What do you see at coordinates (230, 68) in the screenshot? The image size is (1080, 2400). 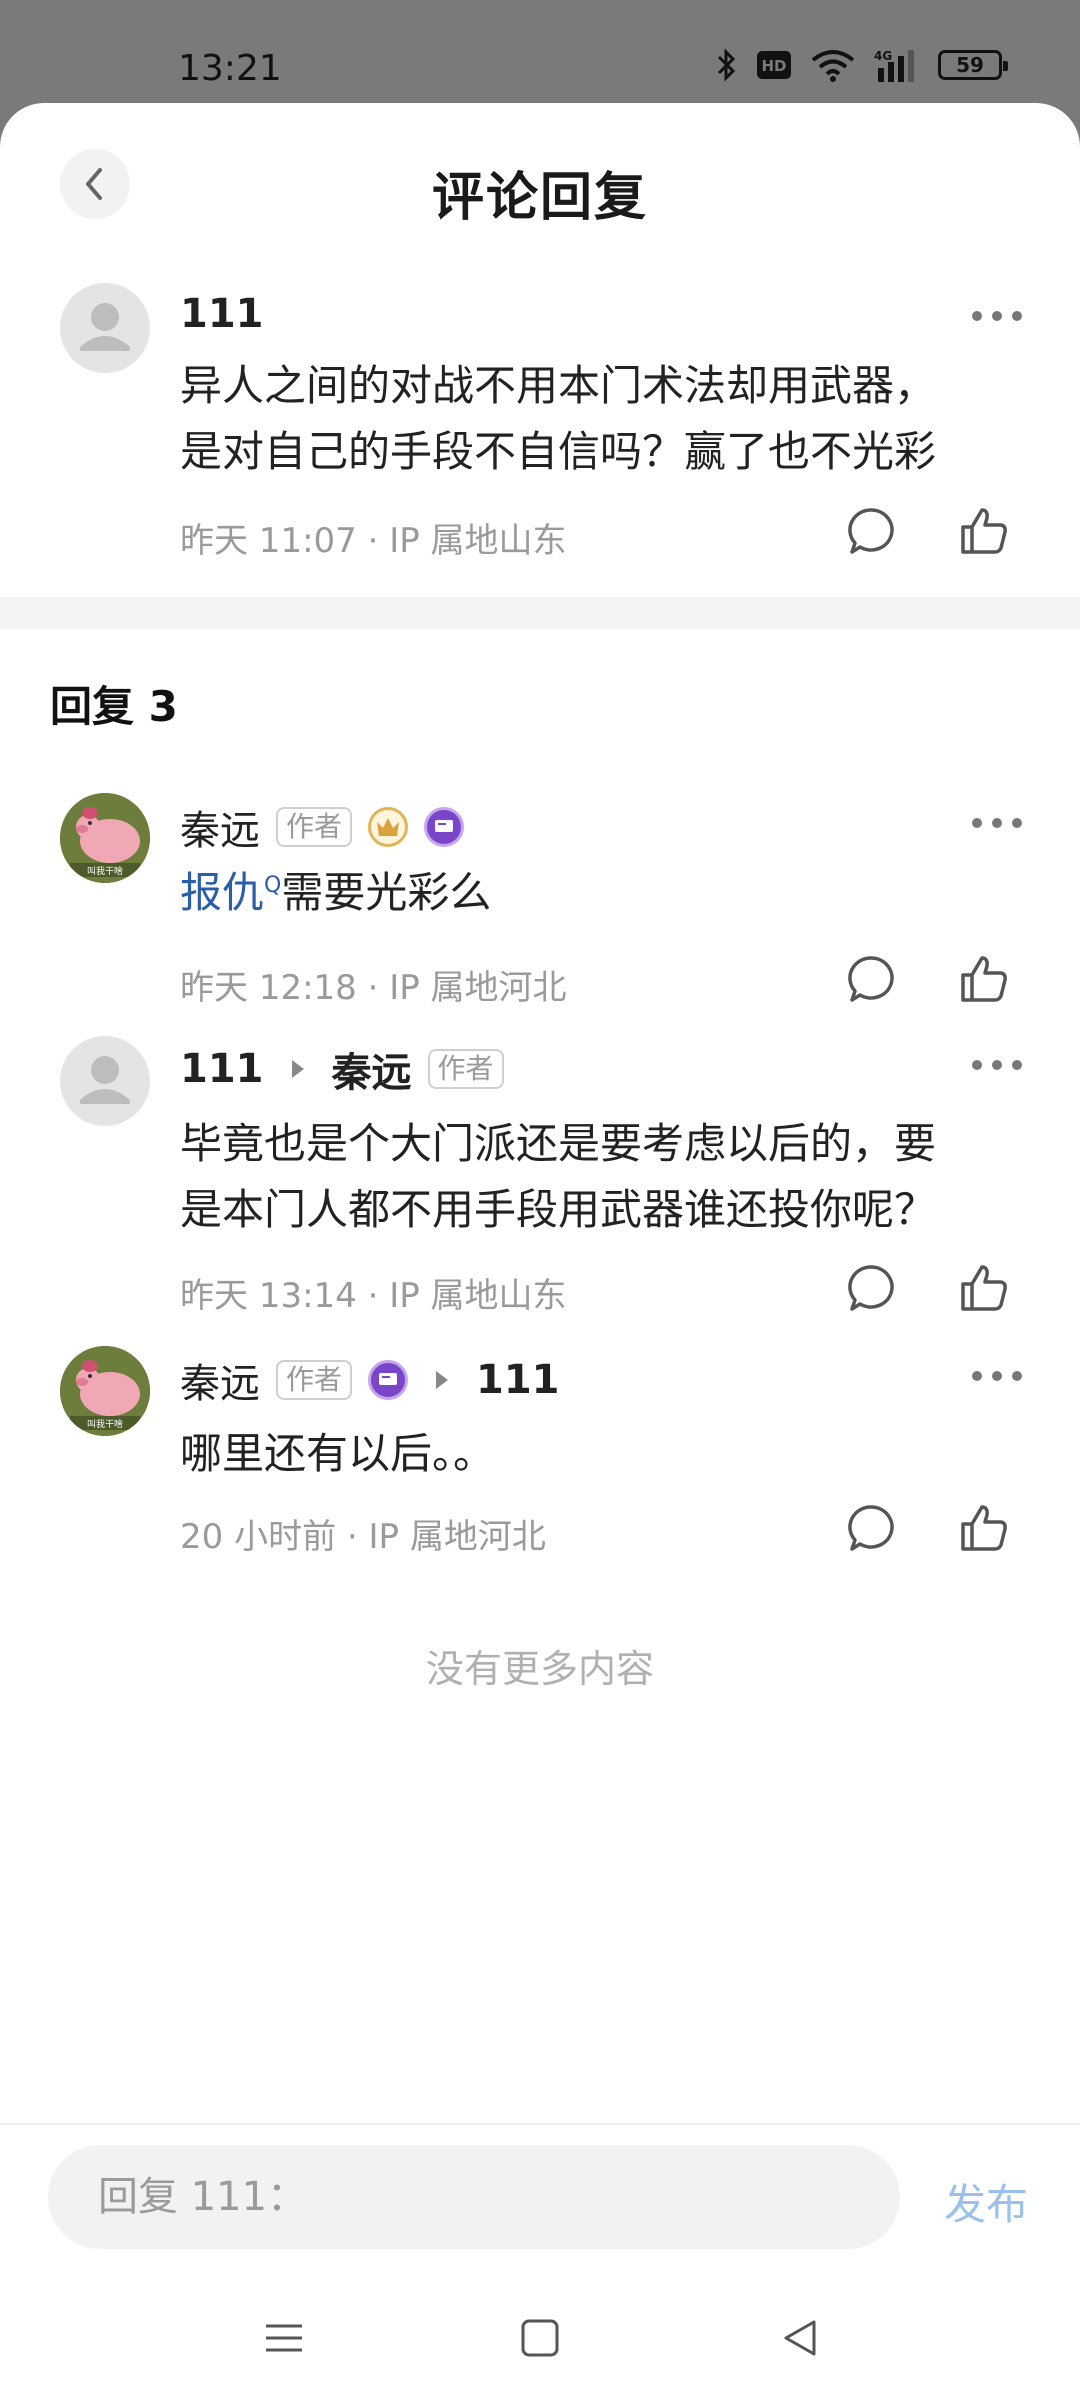 I see `status-time: 13:21` at bounding box center [230, 68].